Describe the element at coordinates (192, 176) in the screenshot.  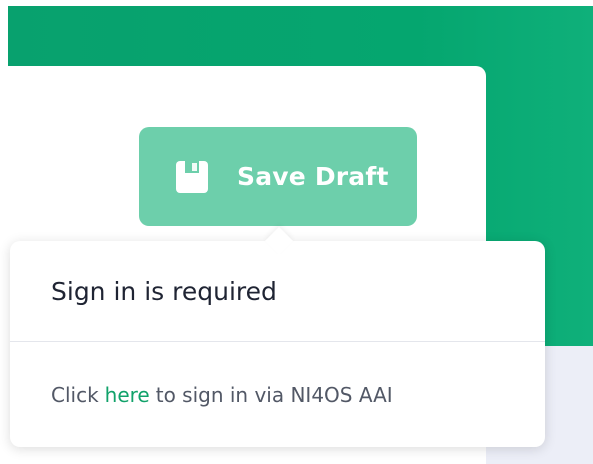
I see `floppy-disk-icon` at that location.